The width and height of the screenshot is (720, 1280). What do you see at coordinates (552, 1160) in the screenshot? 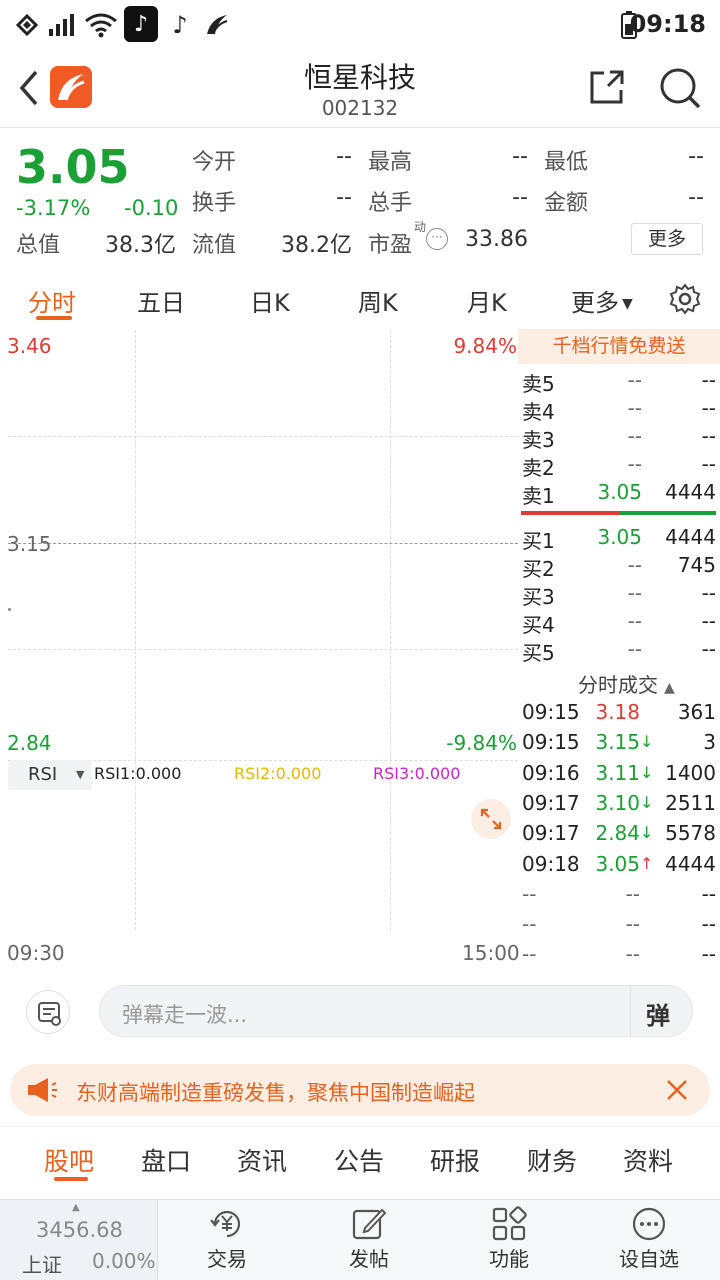
I see `tab-finance: 财务` at bounding box center [552, 1160].